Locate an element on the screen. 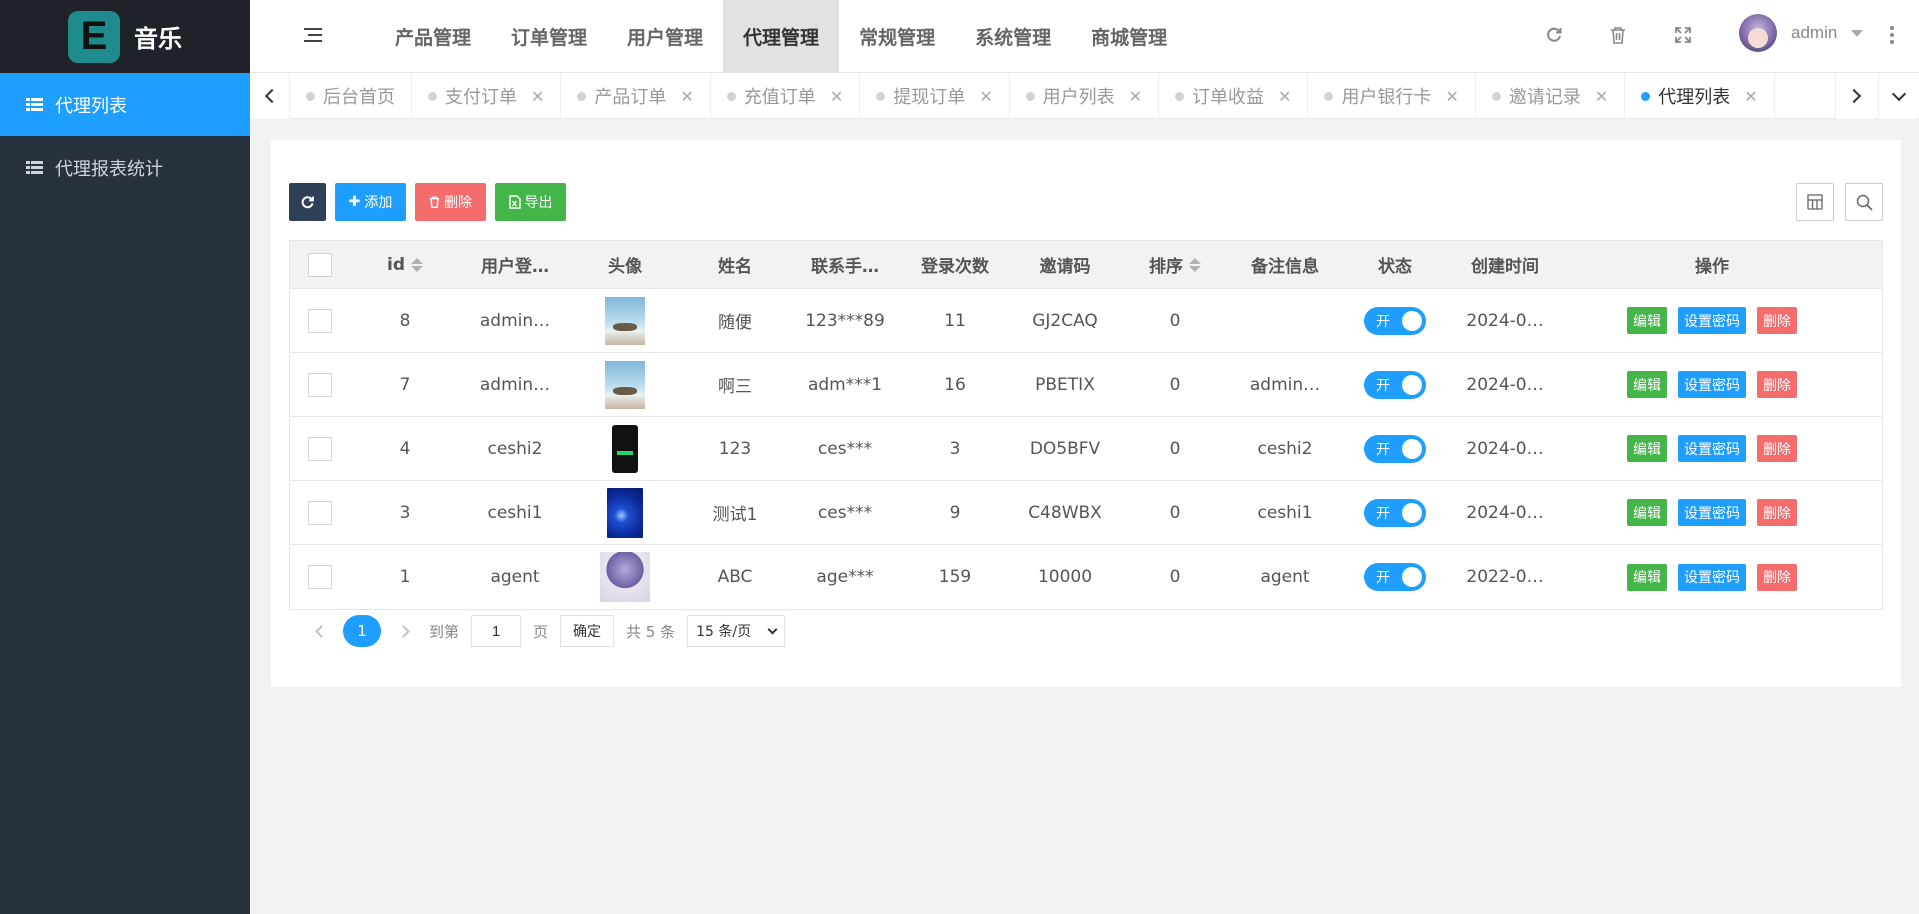  cell-phone: age*** is located at coordinates (845, 577).